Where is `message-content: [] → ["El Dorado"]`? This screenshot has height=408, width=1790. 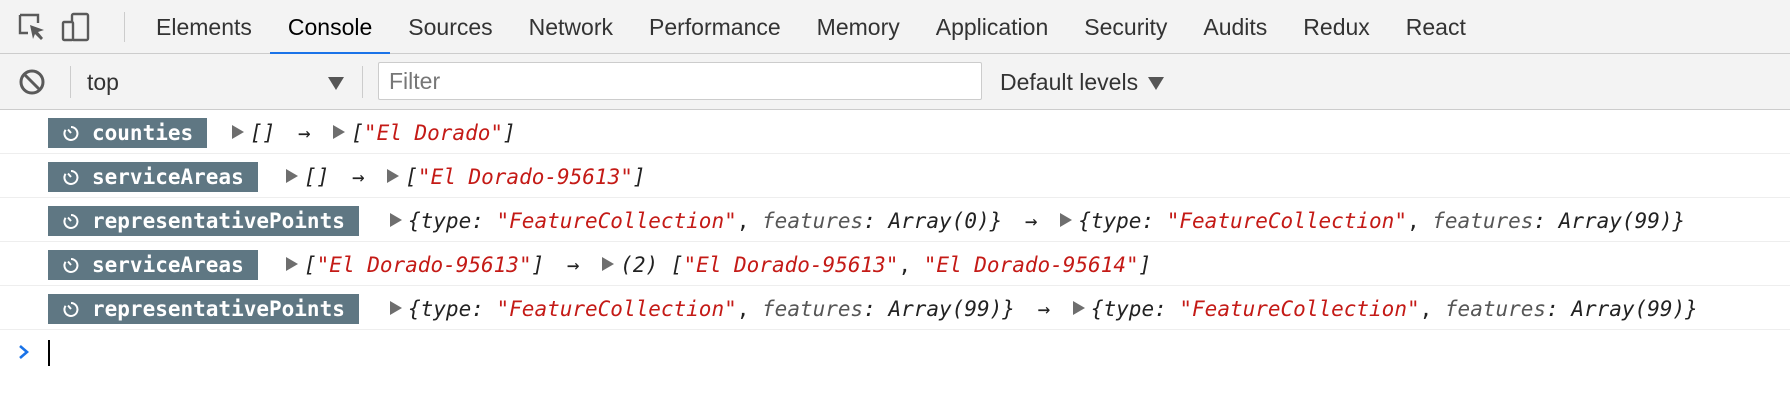
message-content: [] → ["El Dorado"] is located at coordinates (374, 133).